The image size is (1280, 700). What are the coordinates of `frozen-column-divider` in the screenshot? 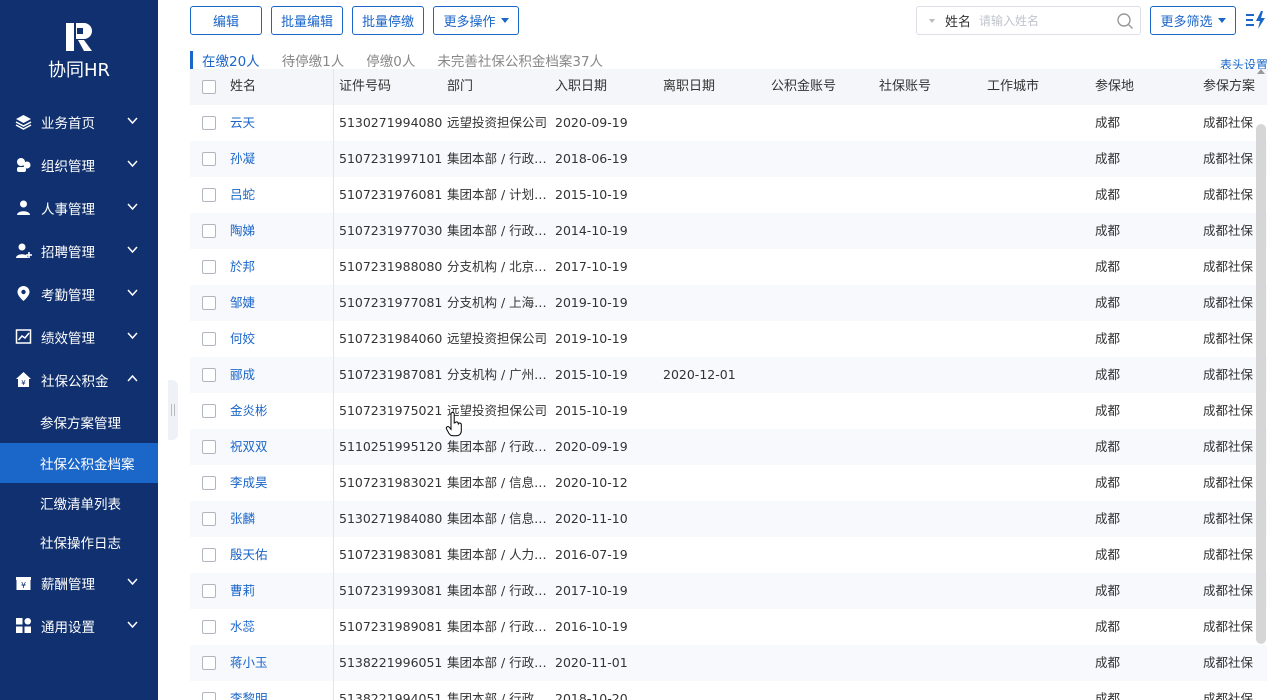 It's located at (333, 384).